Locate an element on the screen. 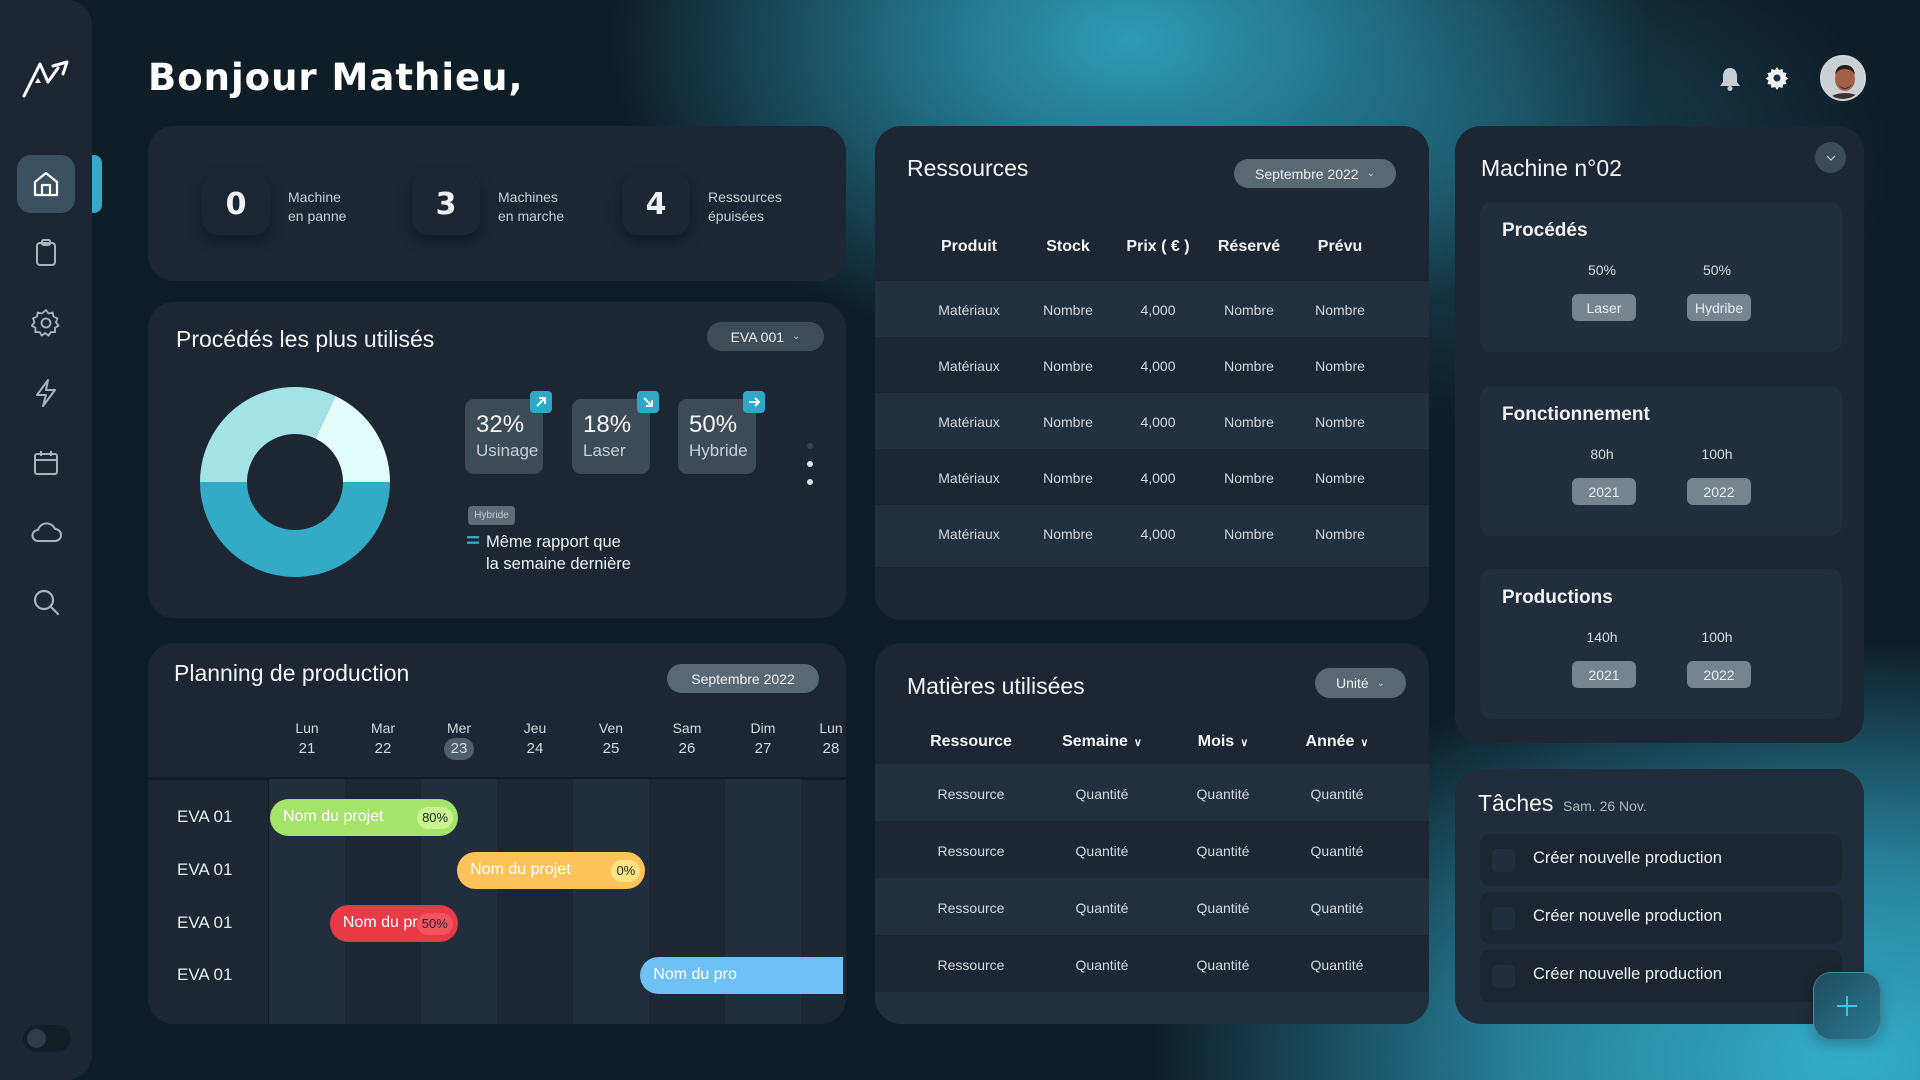 This screenshot has height=1080, width=1920. table-cell: Ressource is located at coordinates (971, 965).